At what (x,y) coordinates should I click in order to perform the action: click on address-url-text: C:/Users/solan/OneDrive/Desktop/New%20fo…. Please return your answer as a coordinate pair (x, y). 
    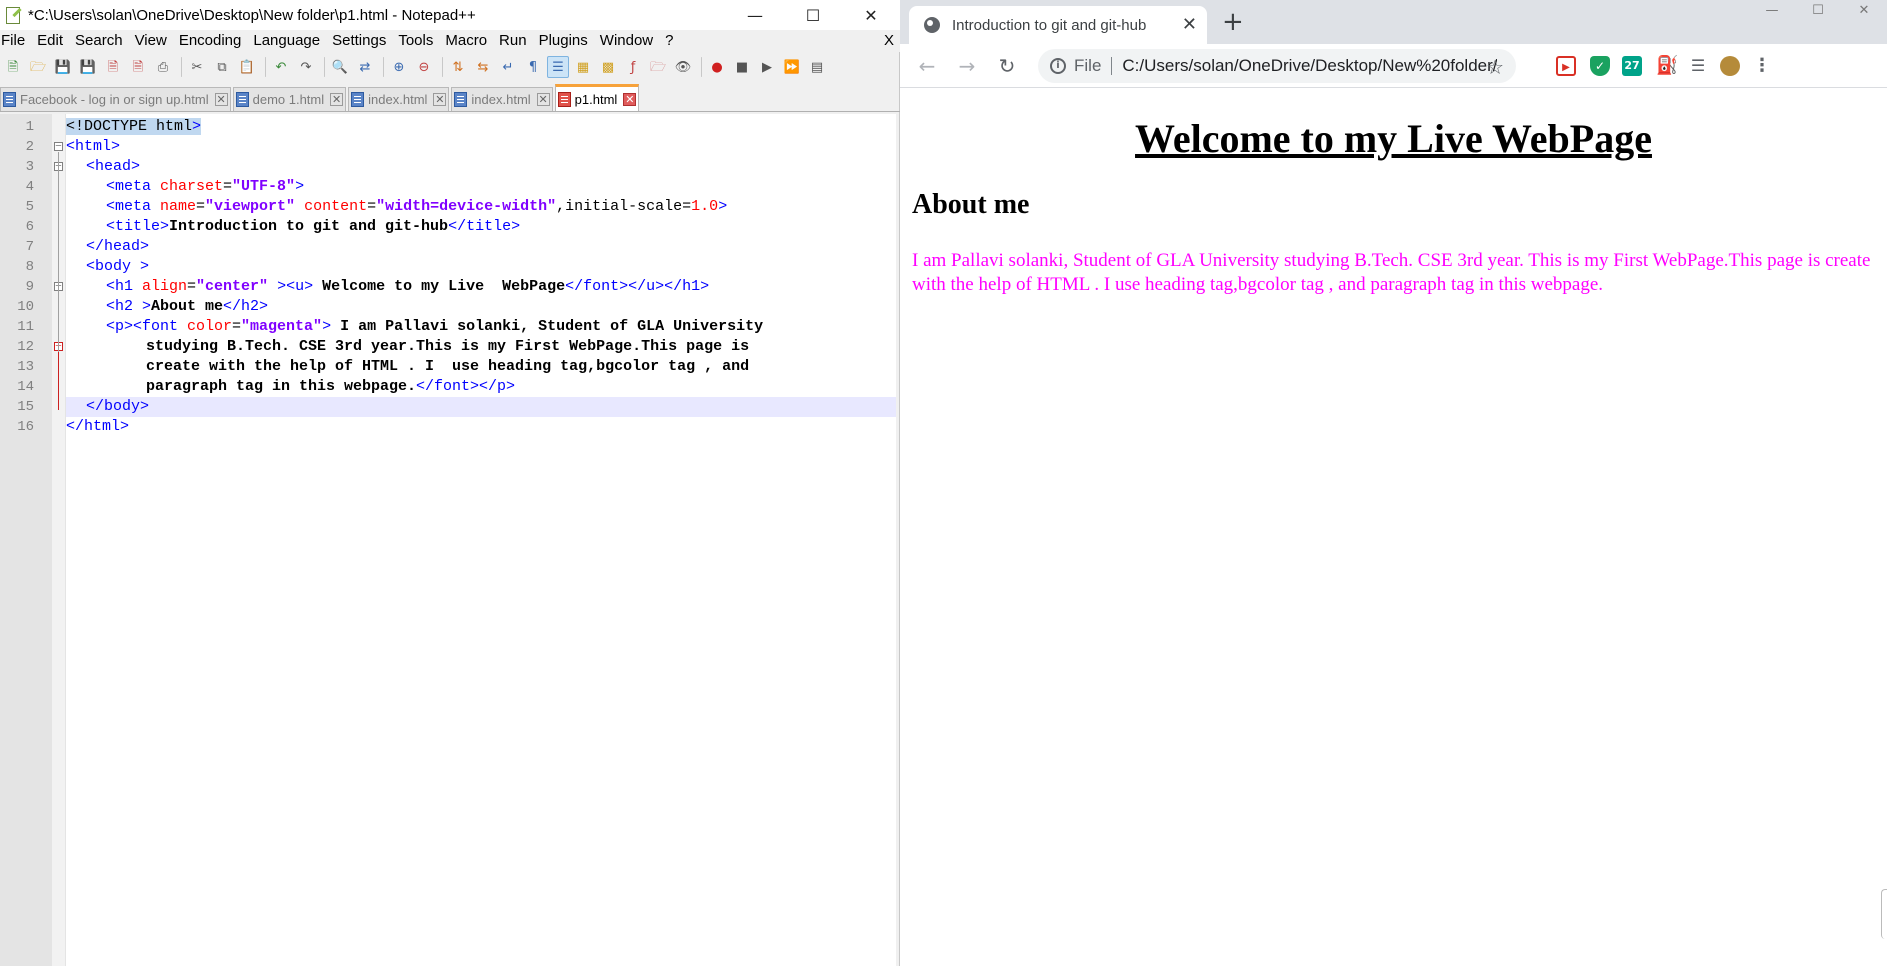
    Looking at the image, I should click on (1309, 66).